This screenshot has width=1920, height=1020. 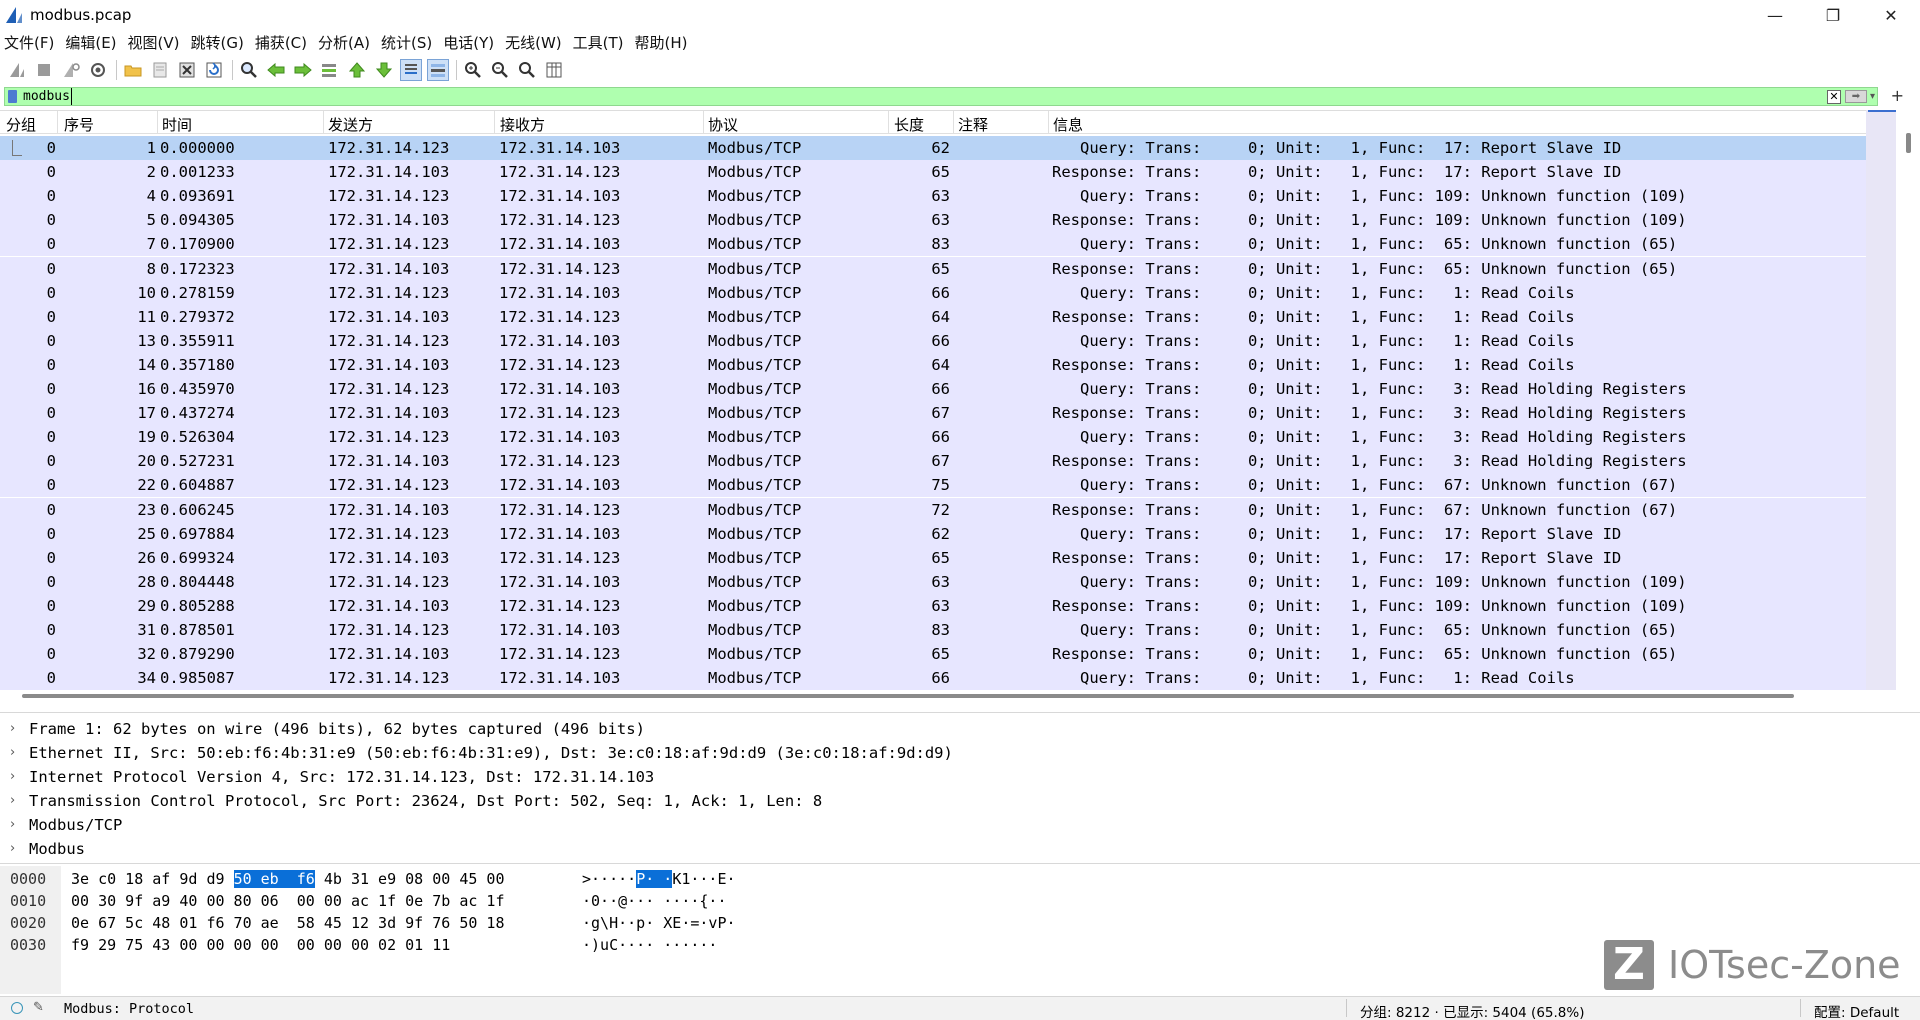 What do you see at coordinates (1872, 96) in the screenshot?
I see `filter-history-dropdown-icon: ▾` at bounding box center [1872, 96].